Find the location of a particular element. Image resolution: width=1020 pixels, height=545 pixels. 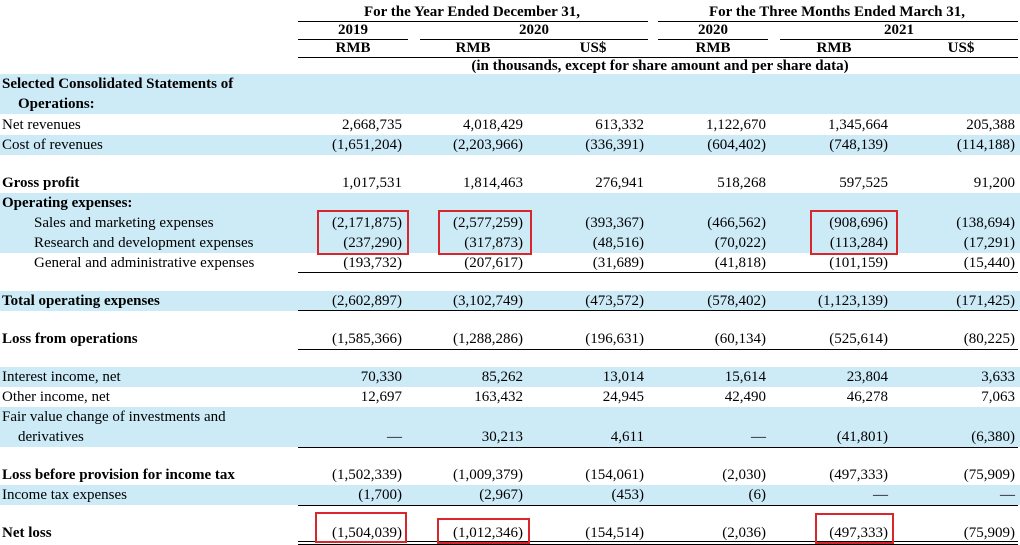

cell-value: (2,030) is located at coordinates (744, 475).